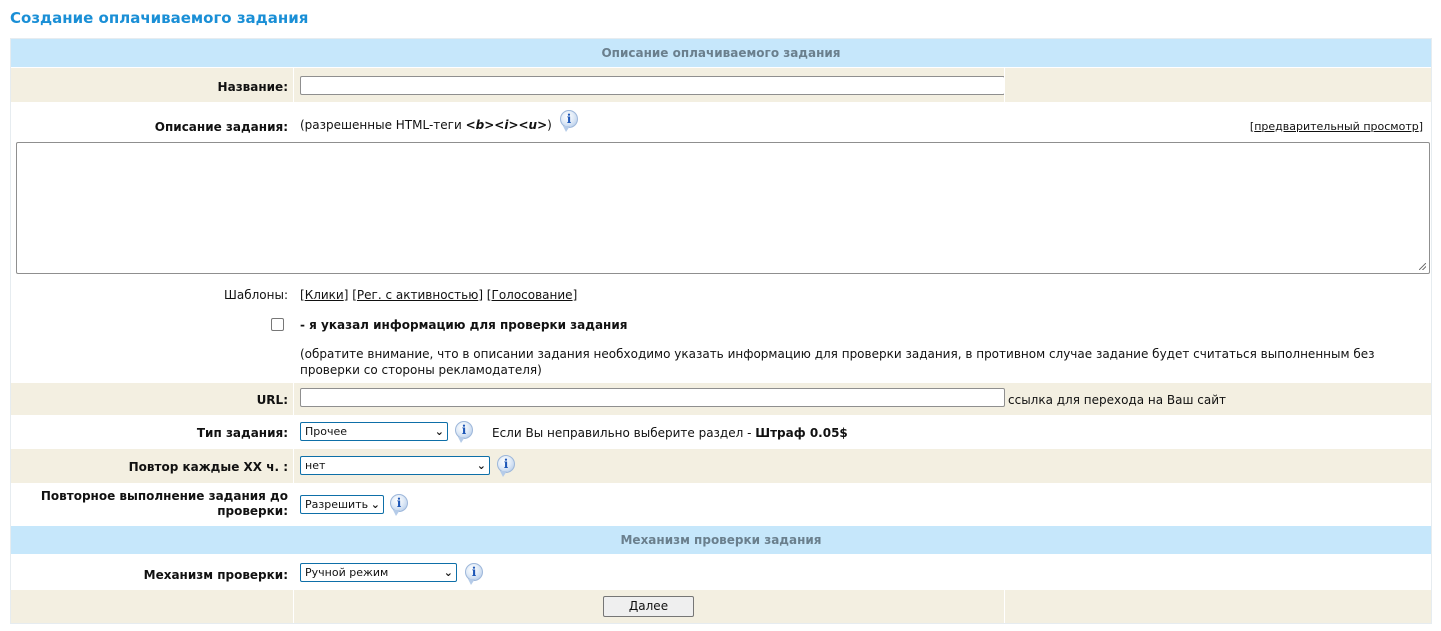  What do you see at coordinates (315, 465) in the screenshot?
I see `repeat-value: нет` at bounding box center [315, 465].